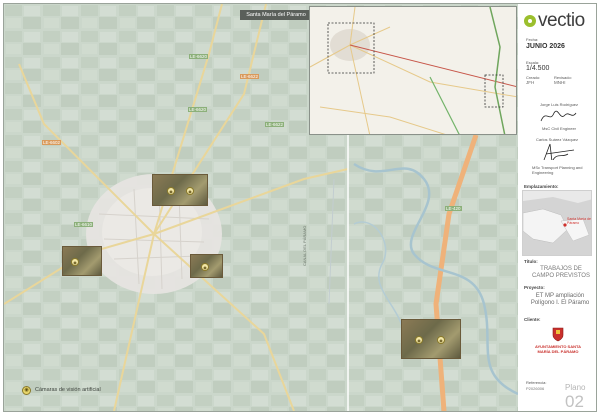 The width and height of the screenshot is (600, 415). I want to click on proyecto-label: Proyecto:, so click(534, 287).